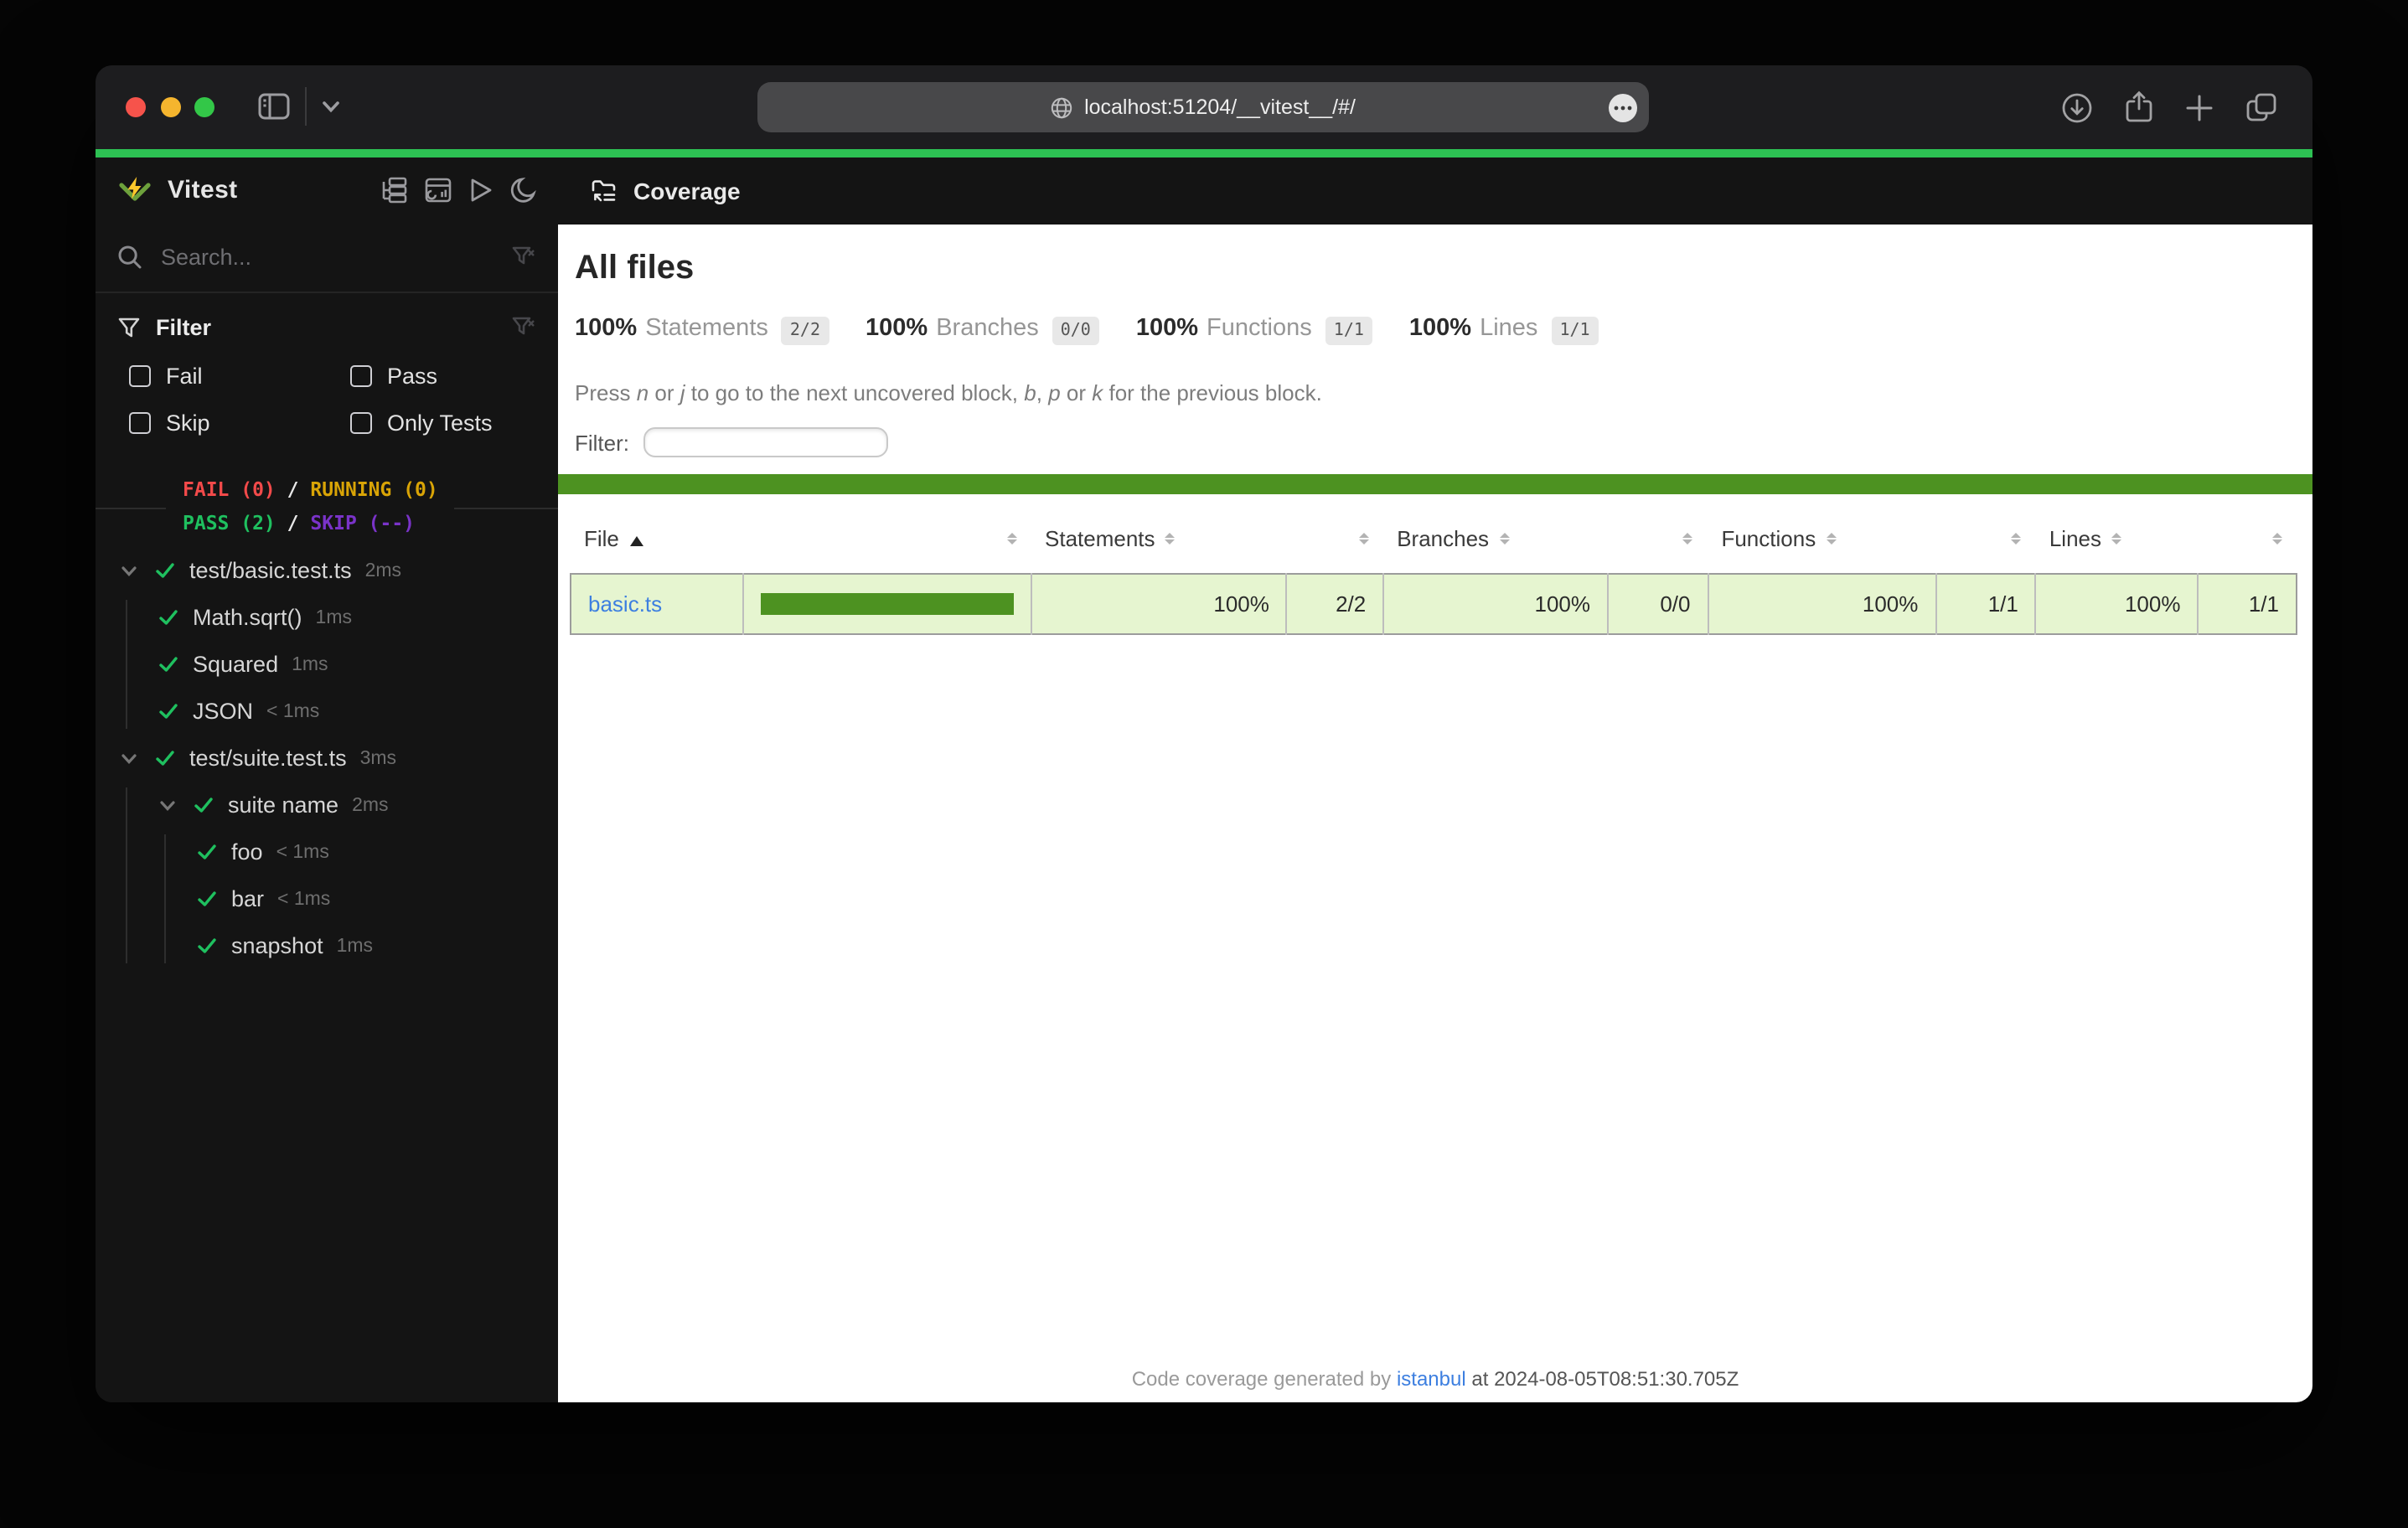 Image resolution: width=2408 pixels, height=1528 pixels. What do you see at coordinates (165, 898) in the screenshot?
I see `tree-indent-guide` at bounding box center [165, 898].